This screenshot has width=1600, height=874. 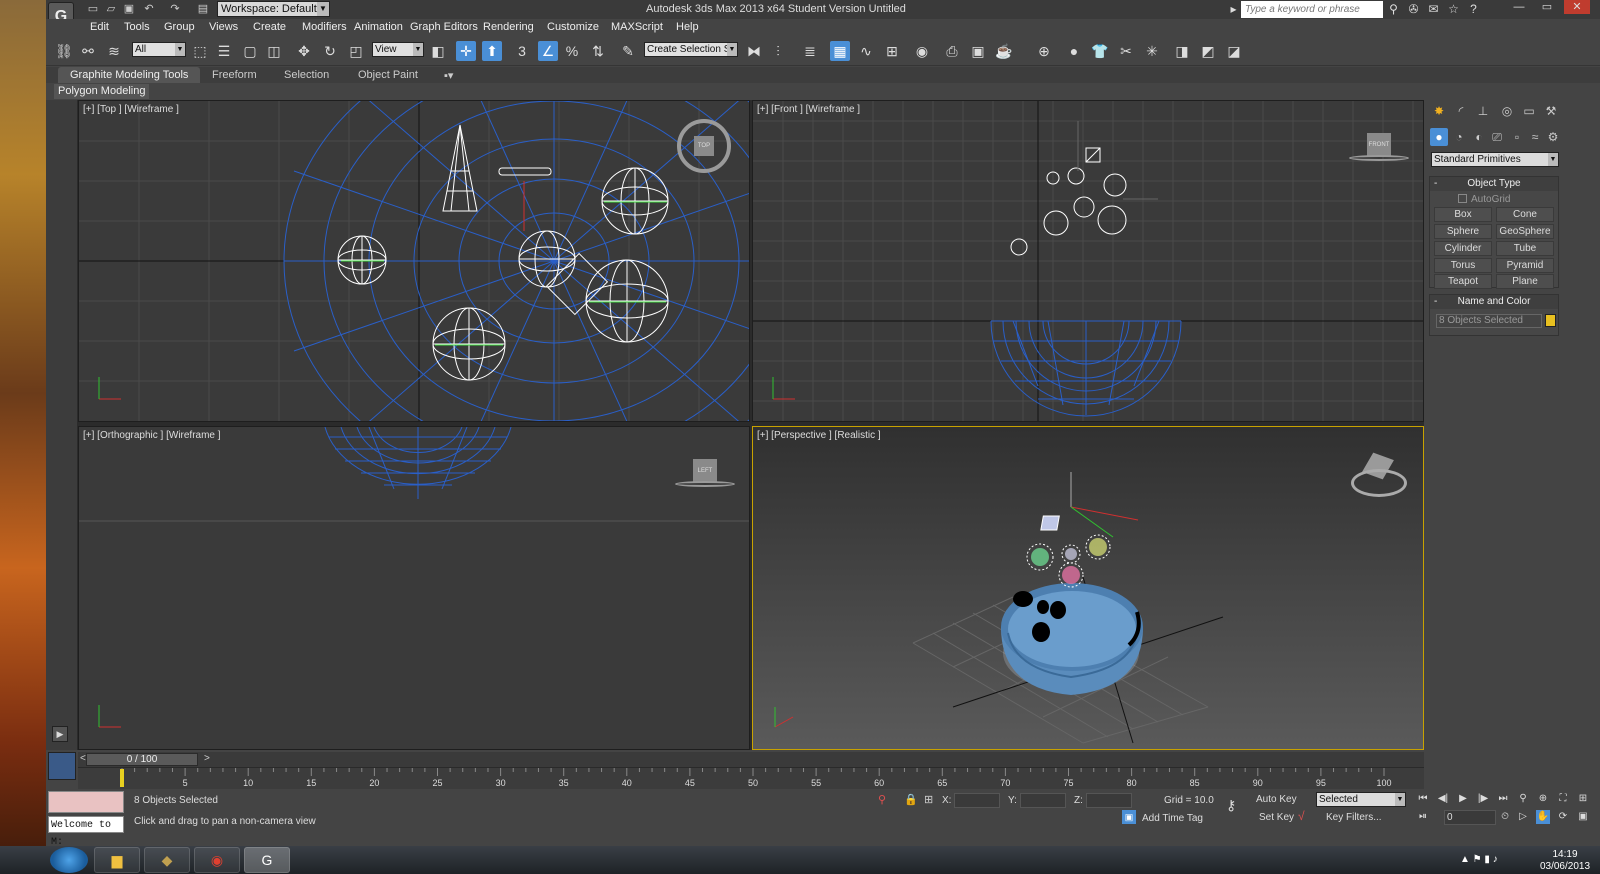 What do you see at coordinates (819, 435) in the screenshot?
I see `viewport-perspective-label: [+] [Perspective ] [Realistic ]` at bounding box center [819, 435].